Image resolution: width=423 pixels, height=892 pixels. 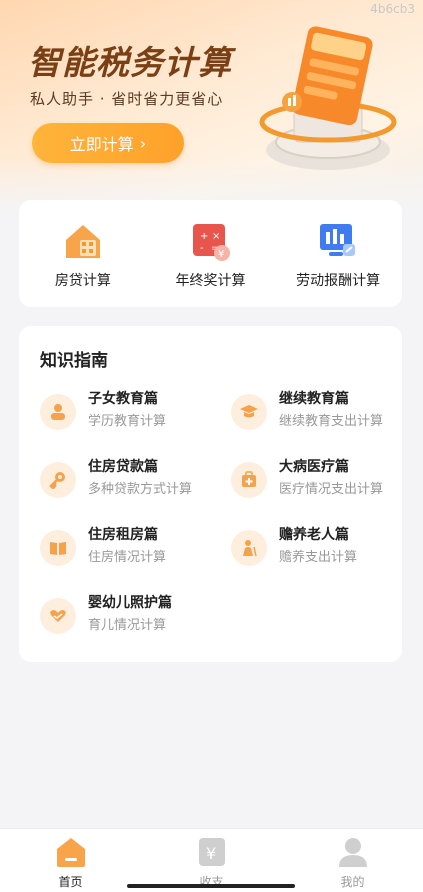 I want to click on guide-item-subtitle: 多种贷款方式计算, so click(x=140, y=489).